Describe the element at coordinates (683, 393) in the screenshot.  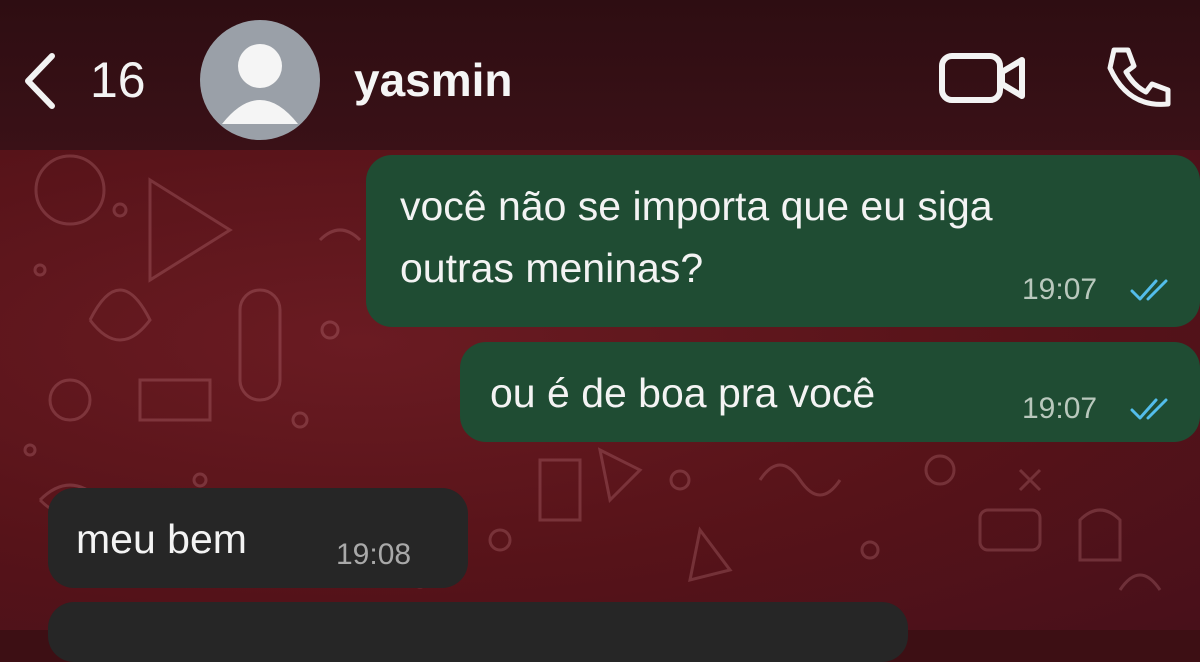
I see `message-text: ou é de boa pra você` at that location.